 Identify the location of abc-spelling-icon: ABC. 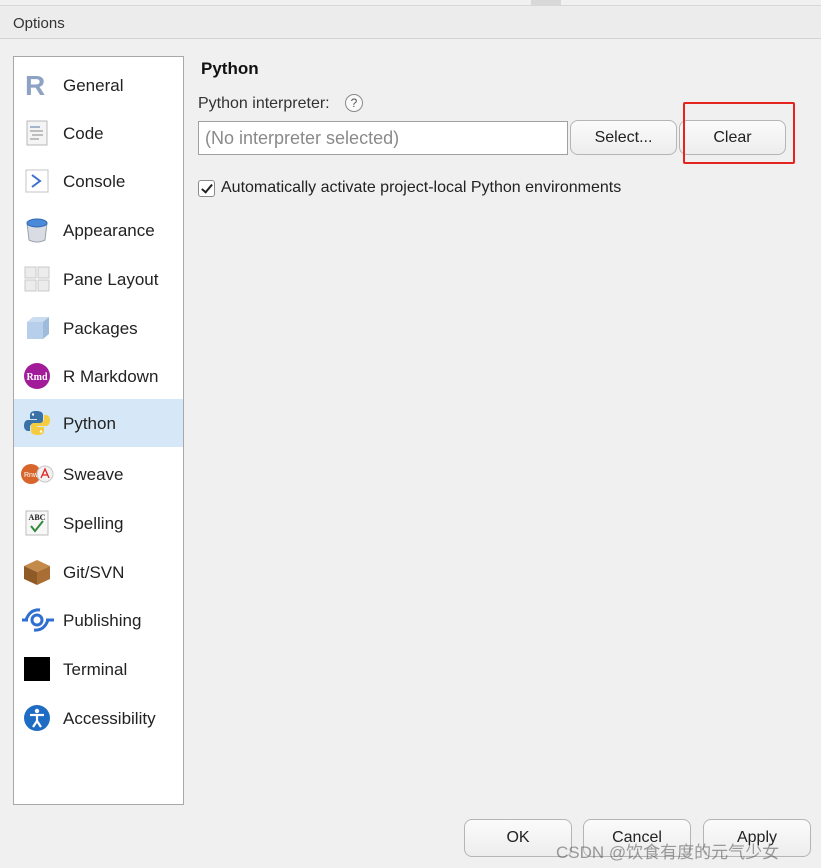
(37, 523).